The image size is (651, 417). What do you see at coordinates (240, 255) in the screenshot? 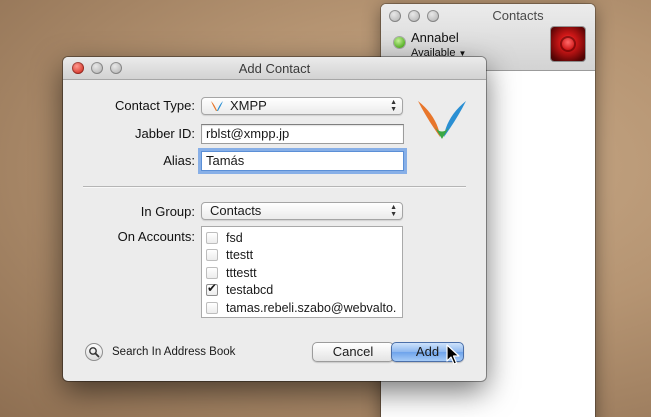
I see `account-name: ttestt` at bounding box center [240, 255].